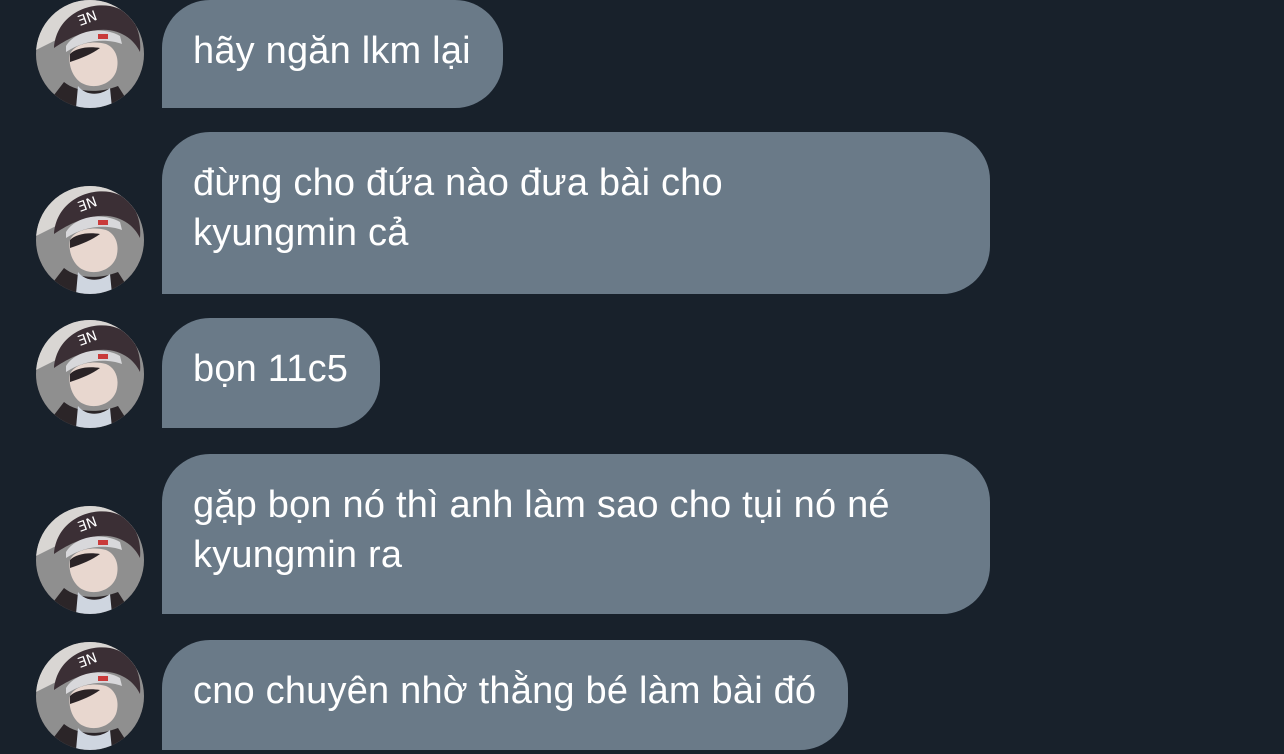 Image resolution: width=1284 pixels, height=754 pixels. Describe the element at coordinates (458, 208) in the screenshot. I see `message-text: đừng cho đứa nào đưa bài cho kyungmin cả` at that location.